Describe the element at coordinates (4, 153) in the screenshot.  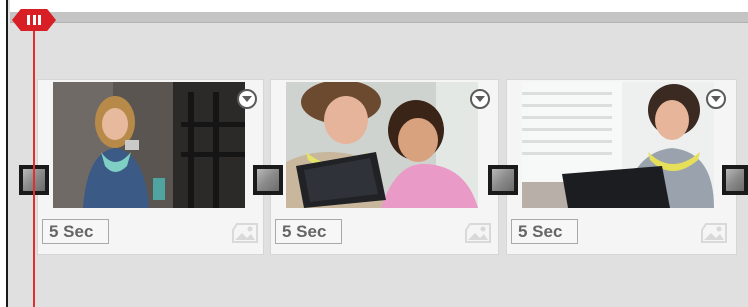
I see `timeline-left-border` at that location.